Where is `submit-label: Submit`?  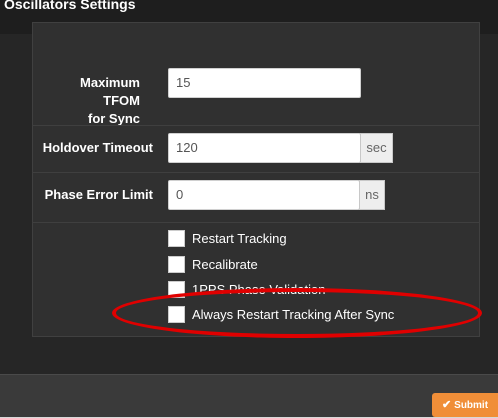 submit-label: Submit is located at coordinates (471, 405).